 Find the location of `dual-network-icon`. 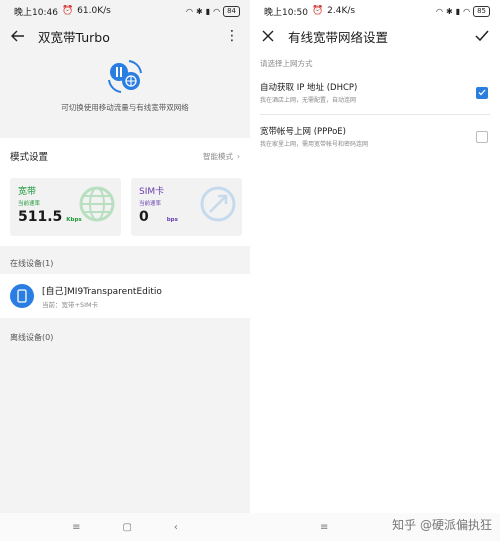

dual-network-icon is located at coordinates (125, 76).